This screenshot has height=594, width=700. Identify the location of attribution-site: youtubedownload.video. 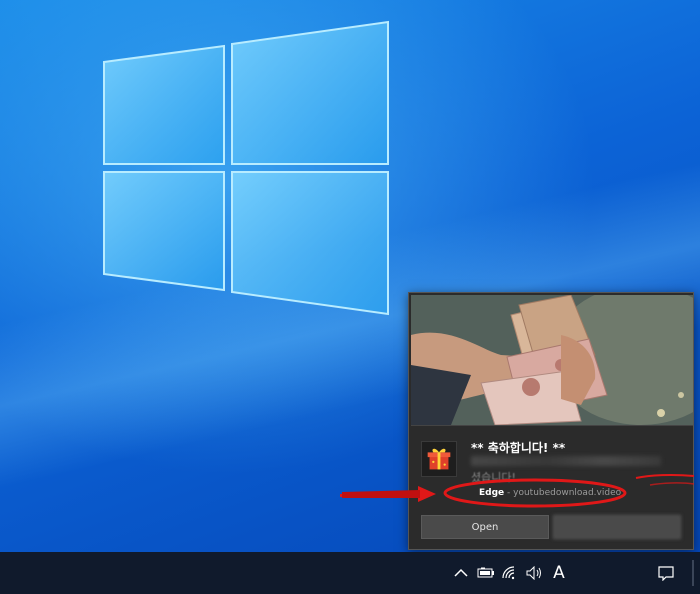
(567, 493).